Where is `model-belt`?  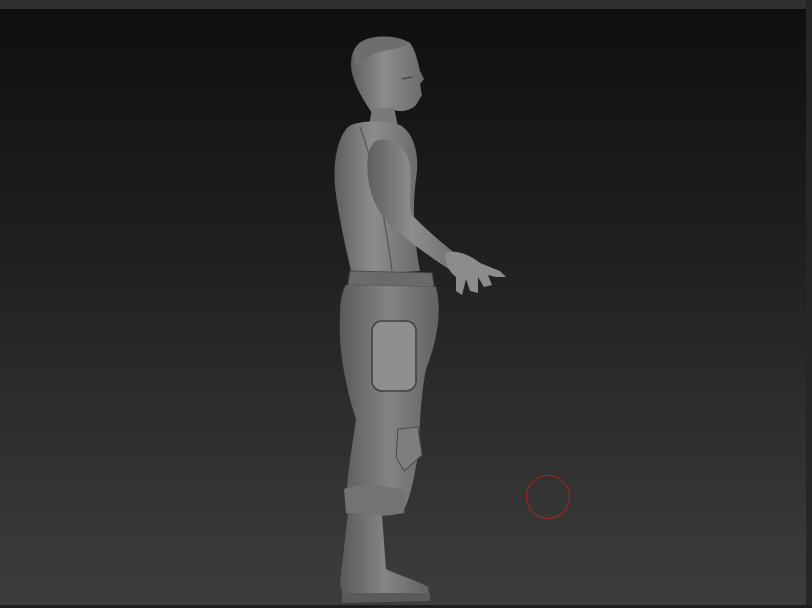 model-belt is located at coordinates (391, 279).